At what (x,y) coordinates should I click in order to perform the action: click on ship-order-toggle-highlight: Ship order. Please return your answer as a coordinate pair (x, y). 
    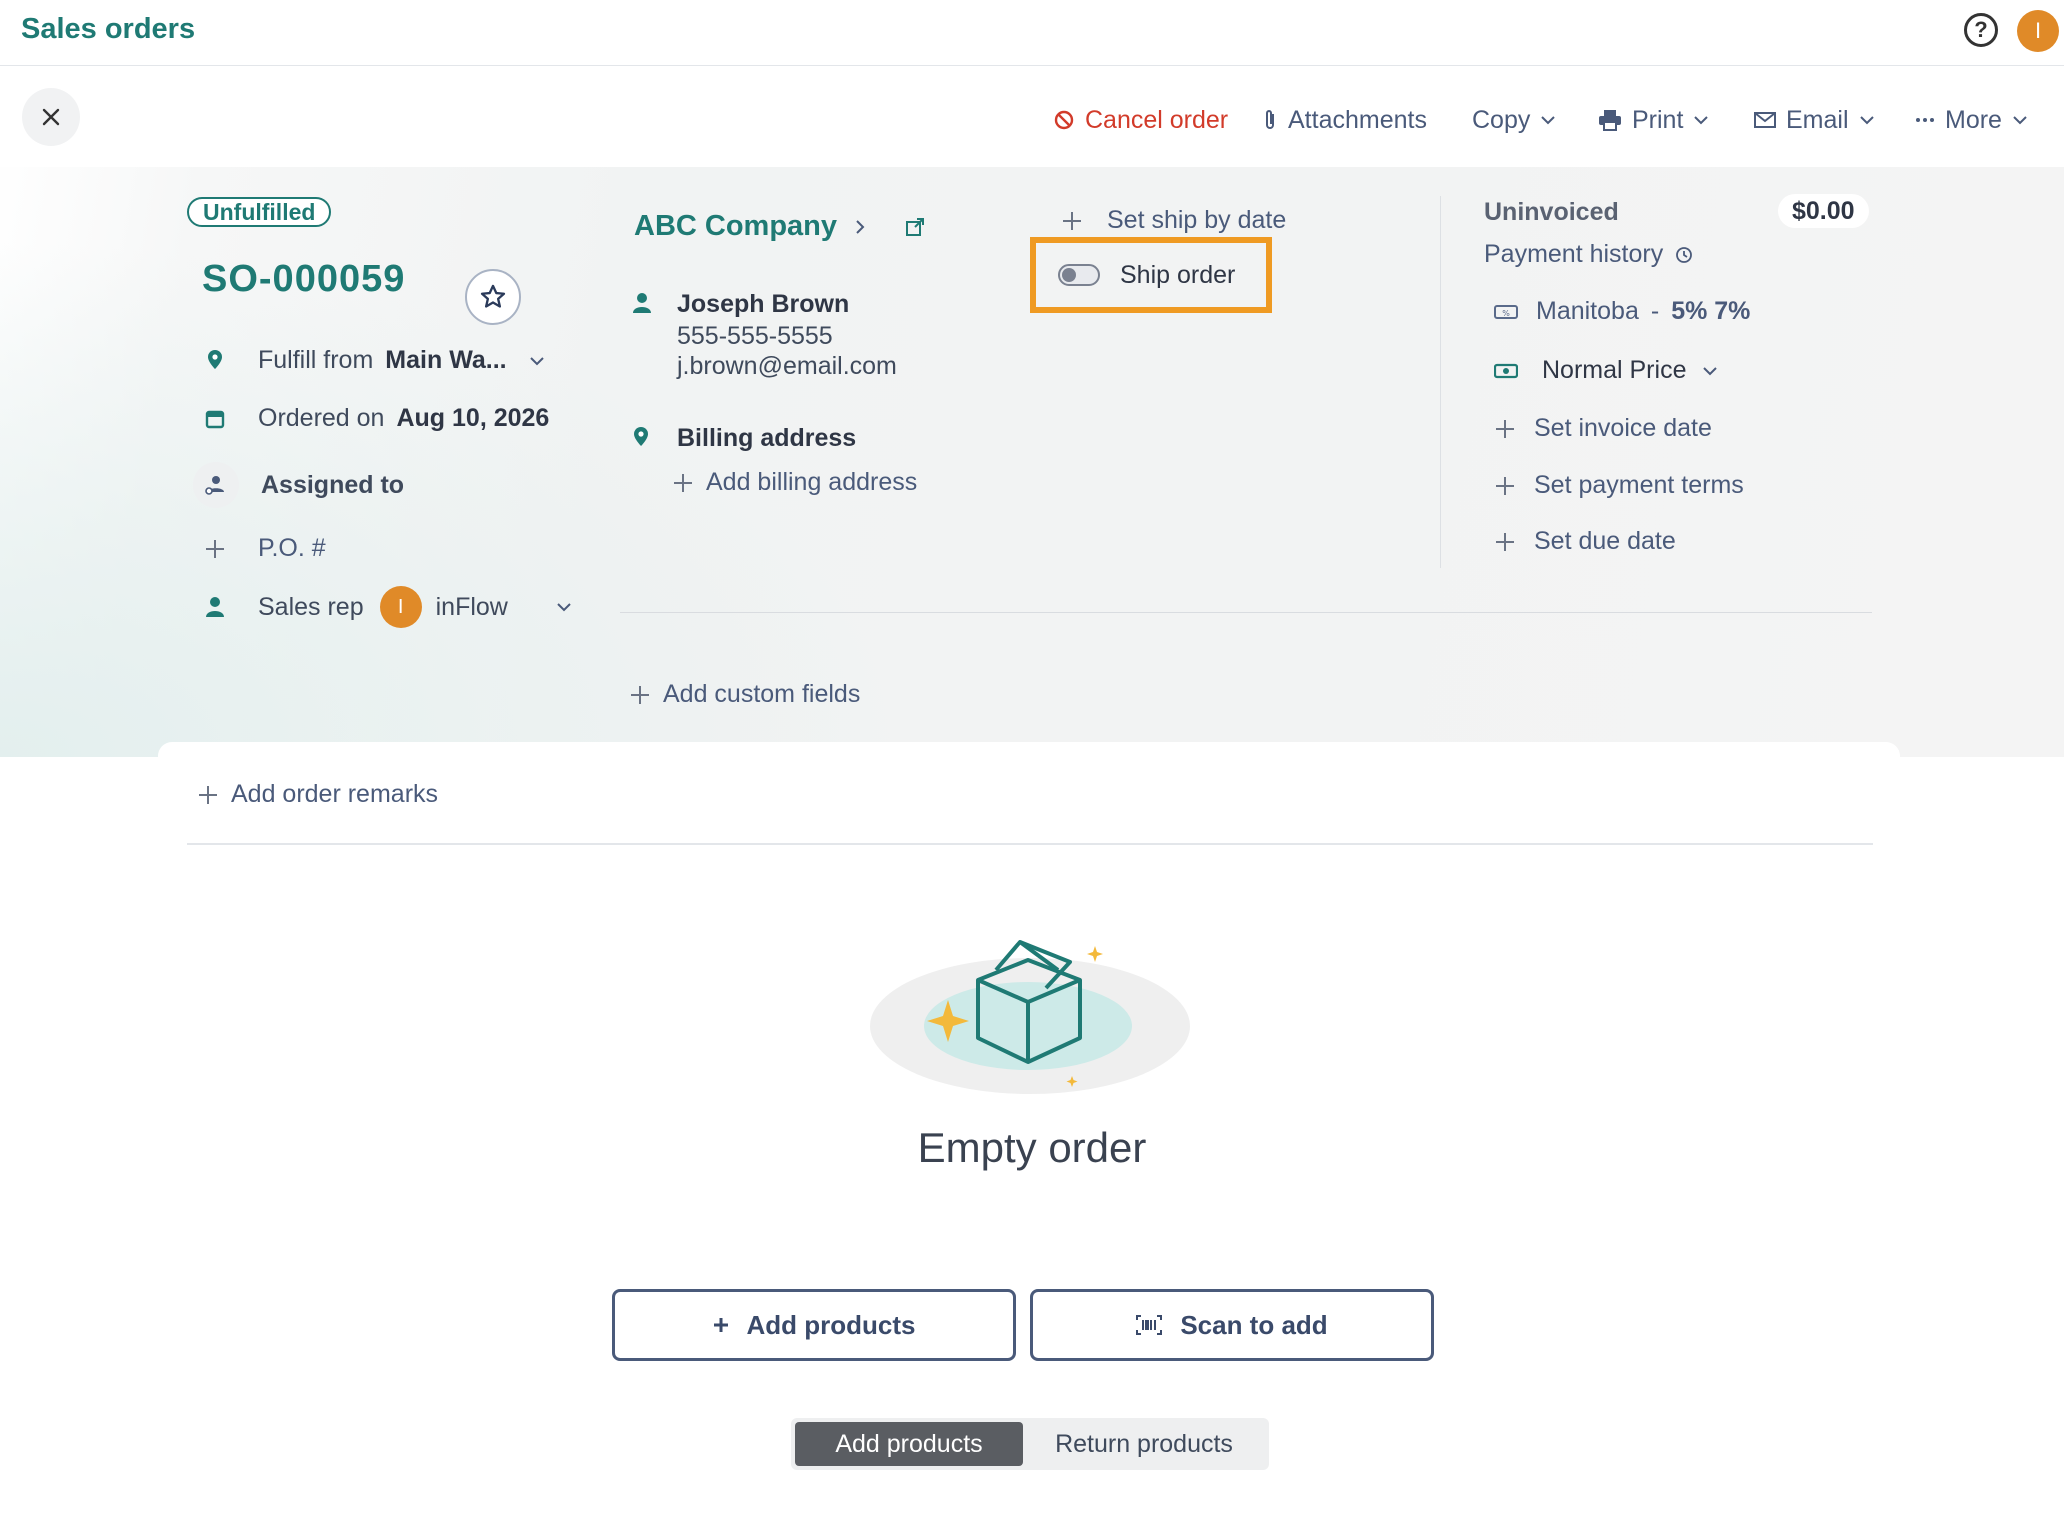
    Looking at the image, I should click on (1151, 275).